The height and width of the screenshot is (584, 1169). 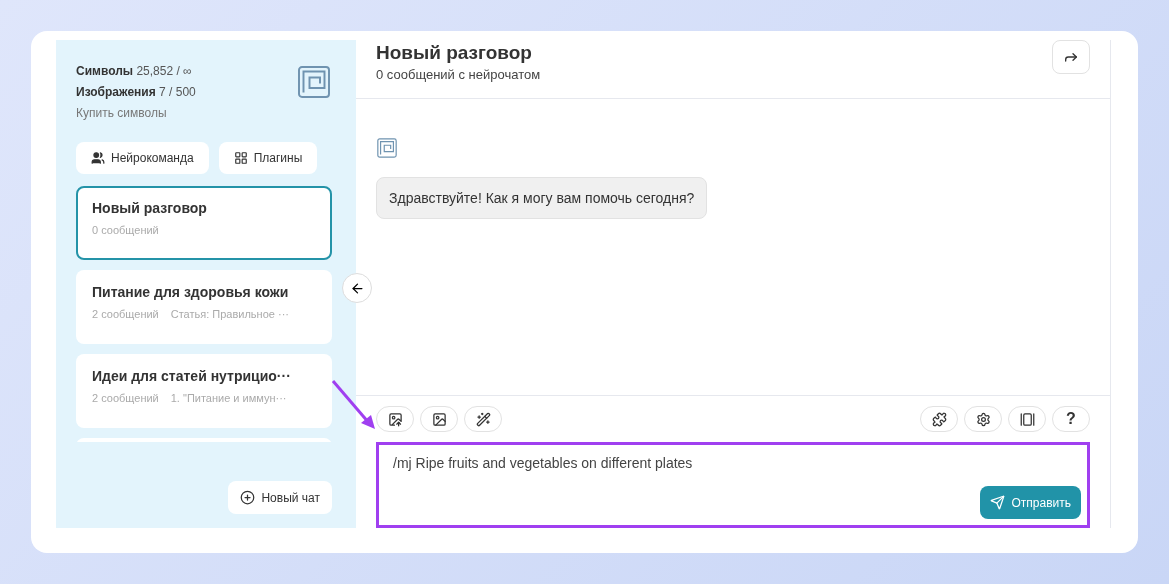 I want to click on chat-item: Идеи для статей нутрицио··· 2 сообщений 1. "Питание и иммун···, so click(x=204, y=391).